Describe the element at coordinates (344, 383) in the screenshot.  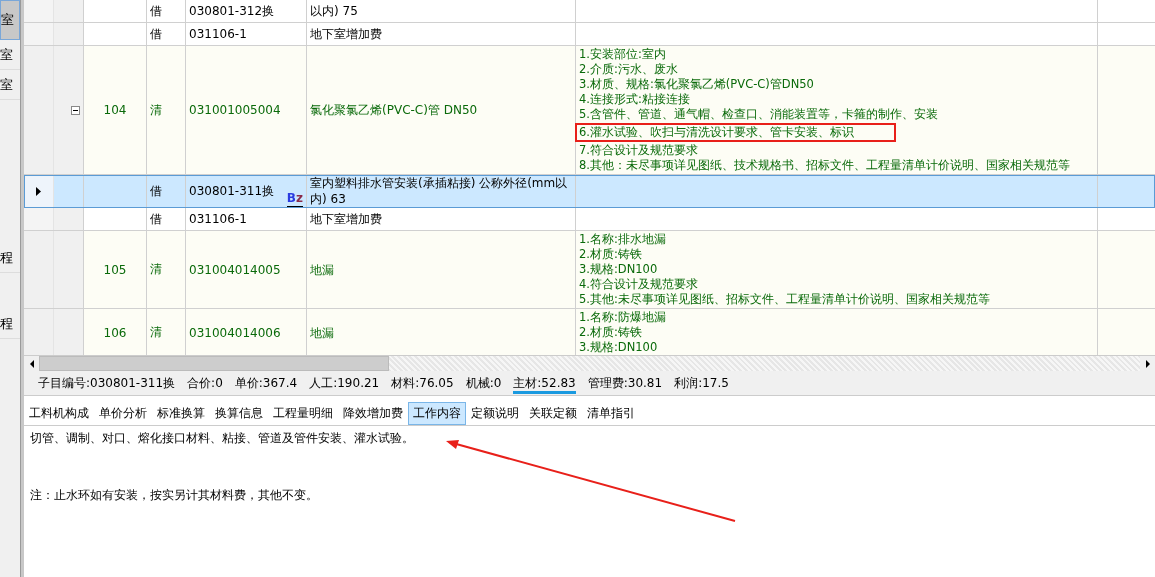
I see `status-value: 人工:190.21` at that location.